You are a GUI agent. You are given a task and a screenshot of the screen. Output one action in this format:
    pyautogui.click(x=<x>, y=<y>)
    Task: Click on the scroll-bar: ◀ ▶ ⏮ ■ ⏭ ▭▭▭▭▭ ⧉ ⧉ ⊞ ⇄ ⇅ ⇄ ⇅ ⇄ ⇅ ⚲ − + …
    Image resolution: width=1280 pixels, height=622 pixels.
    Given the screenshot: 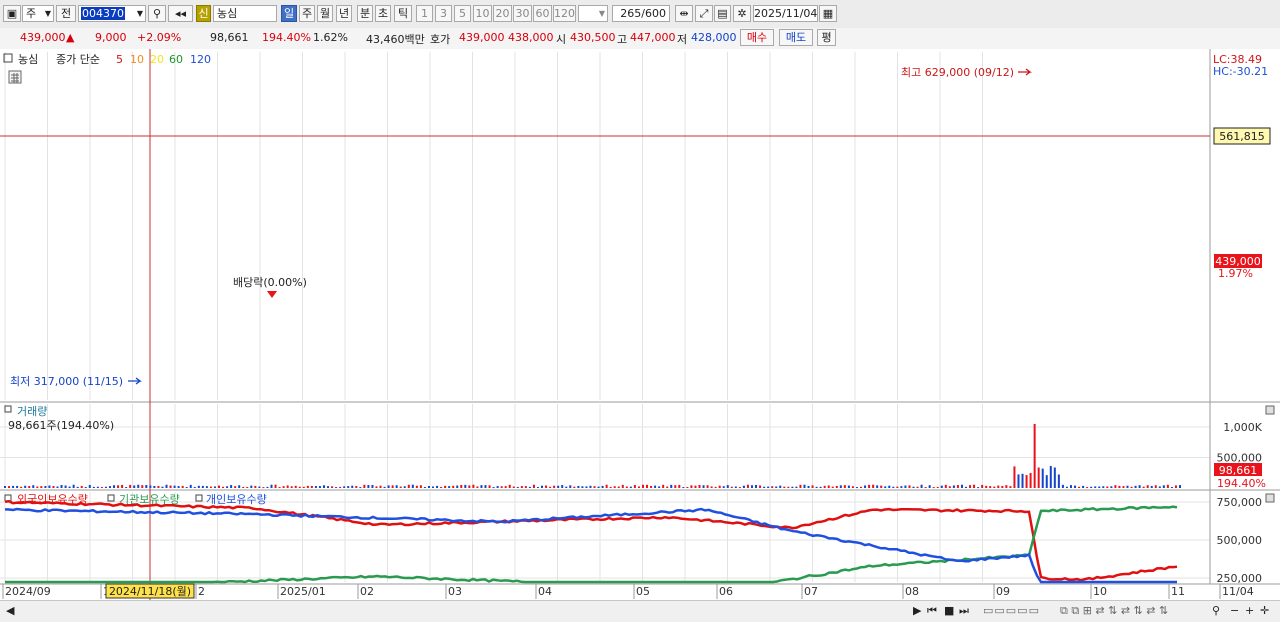 What is the action you would take?
    pyautogui.click(x=640, y=611)
    